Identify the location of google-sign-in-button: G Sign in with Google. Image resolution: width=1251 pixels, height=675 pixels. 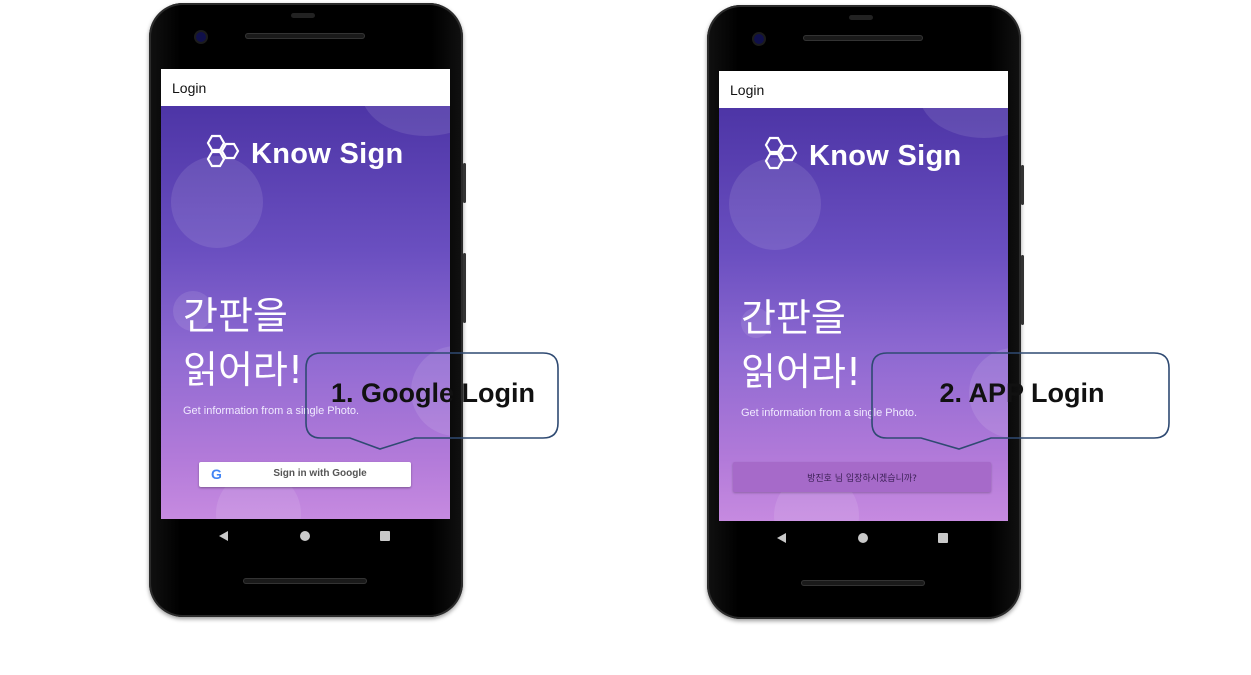
(305, 474).